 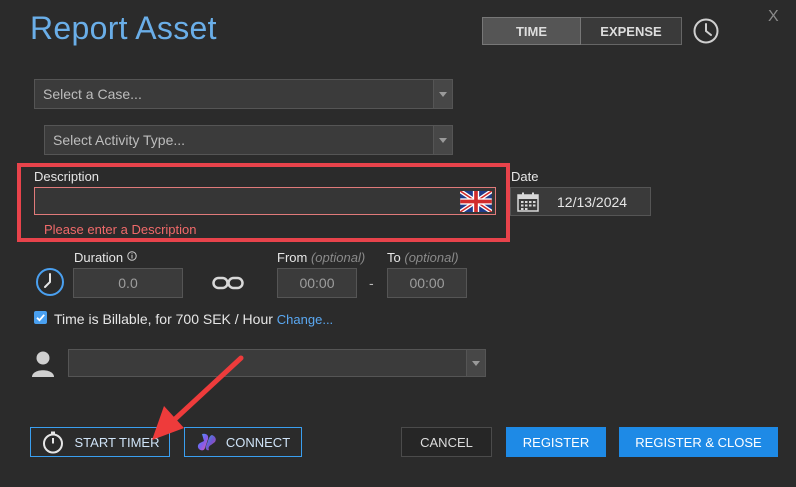 I want to click on to-label-group: To (optional), so click(x=423, y=257).